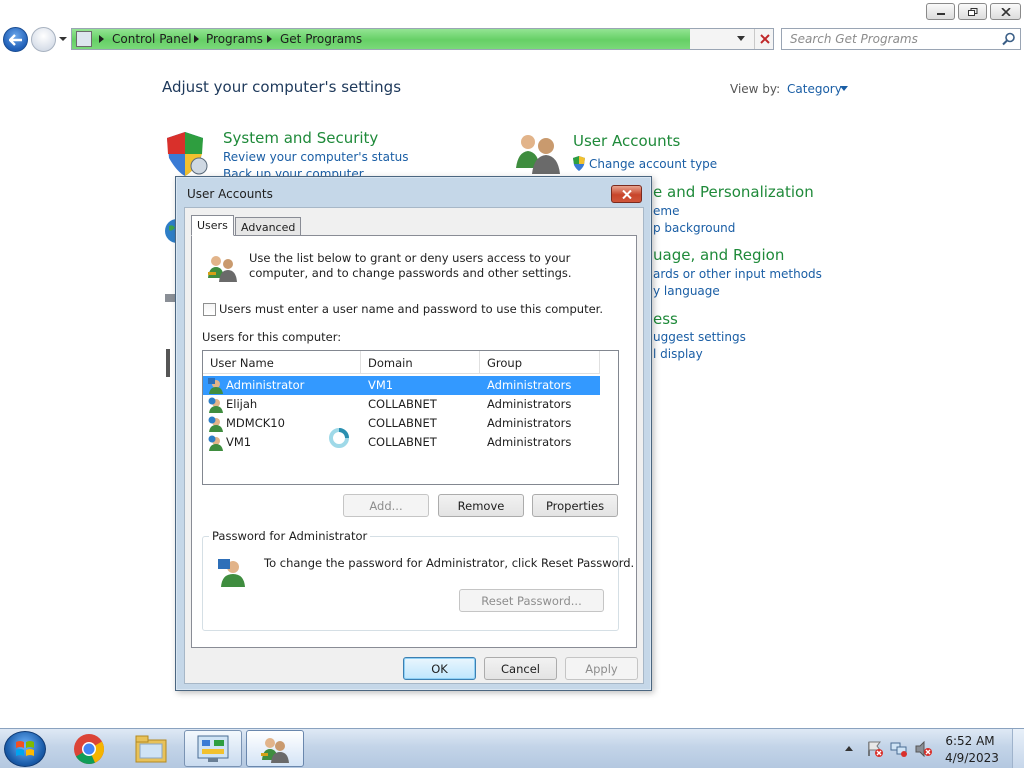 Image resolution: width=1024 pixels, height=768 pixels. I want to click on breadcrumb-programs: Programs, so click(234, 39).